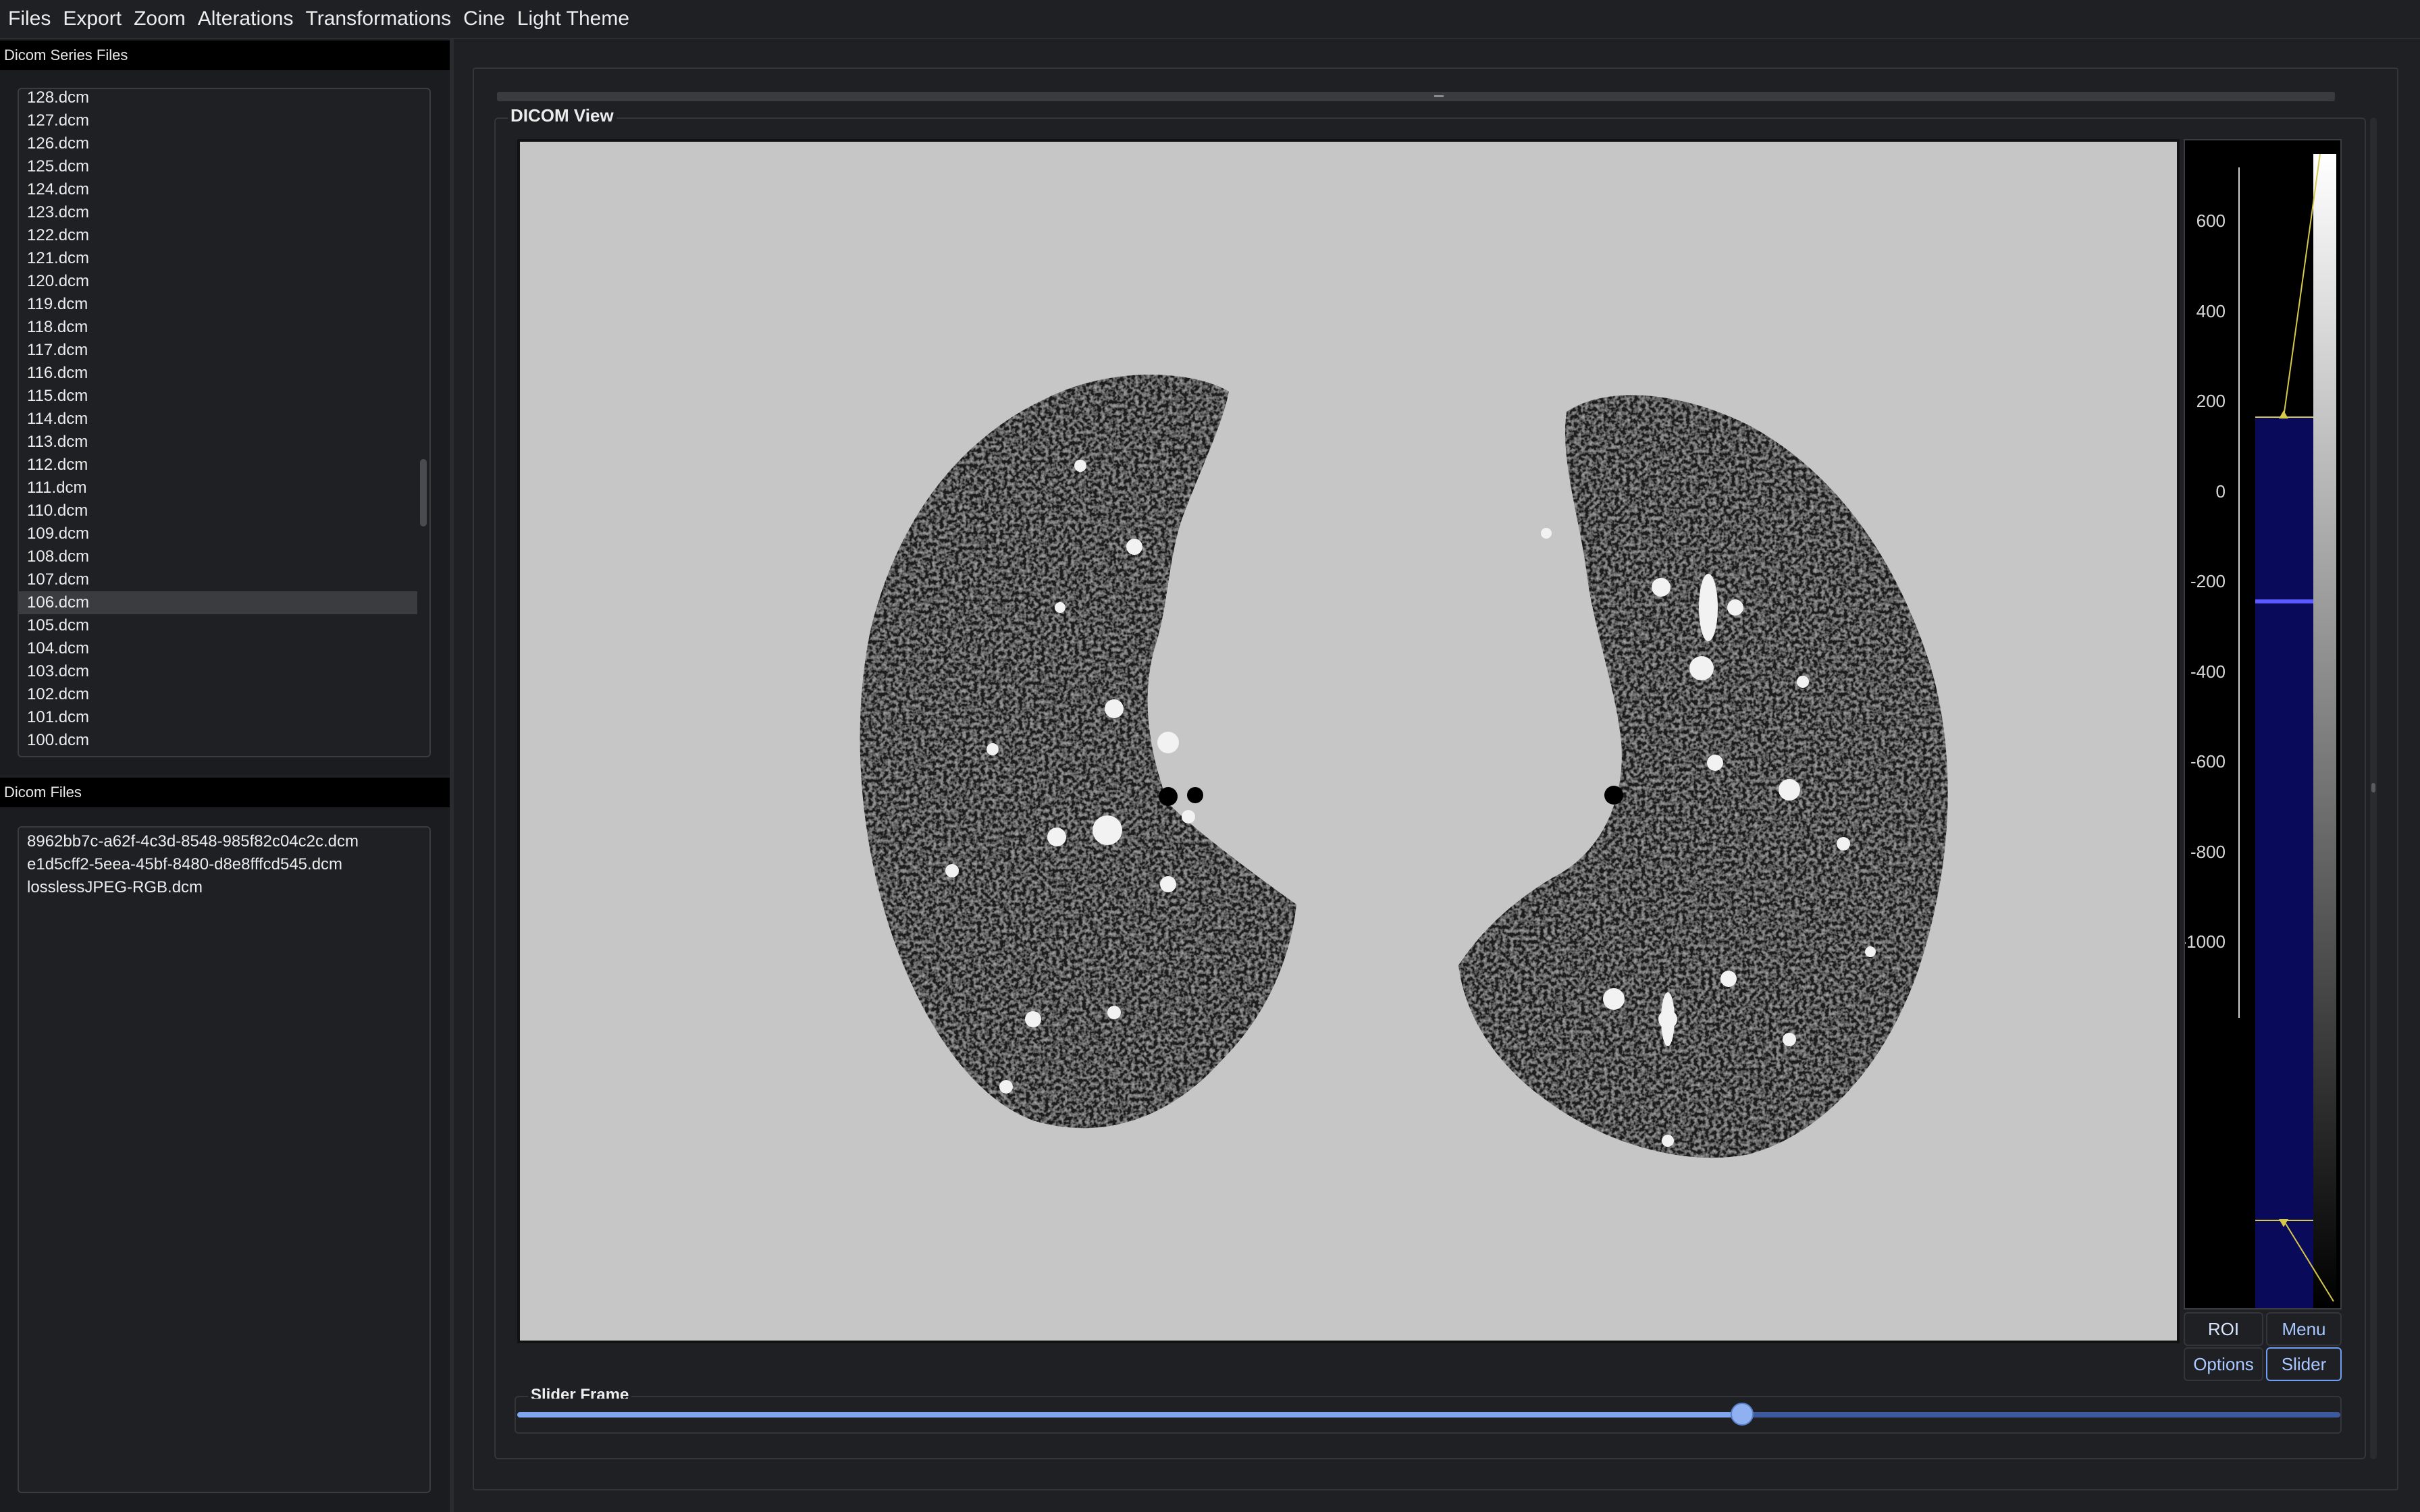 The image size is (2420, 1512). Describe the element at coordinates (2211, 221) in the screenshot. I see `histogram-axis-label: 600` at that location.